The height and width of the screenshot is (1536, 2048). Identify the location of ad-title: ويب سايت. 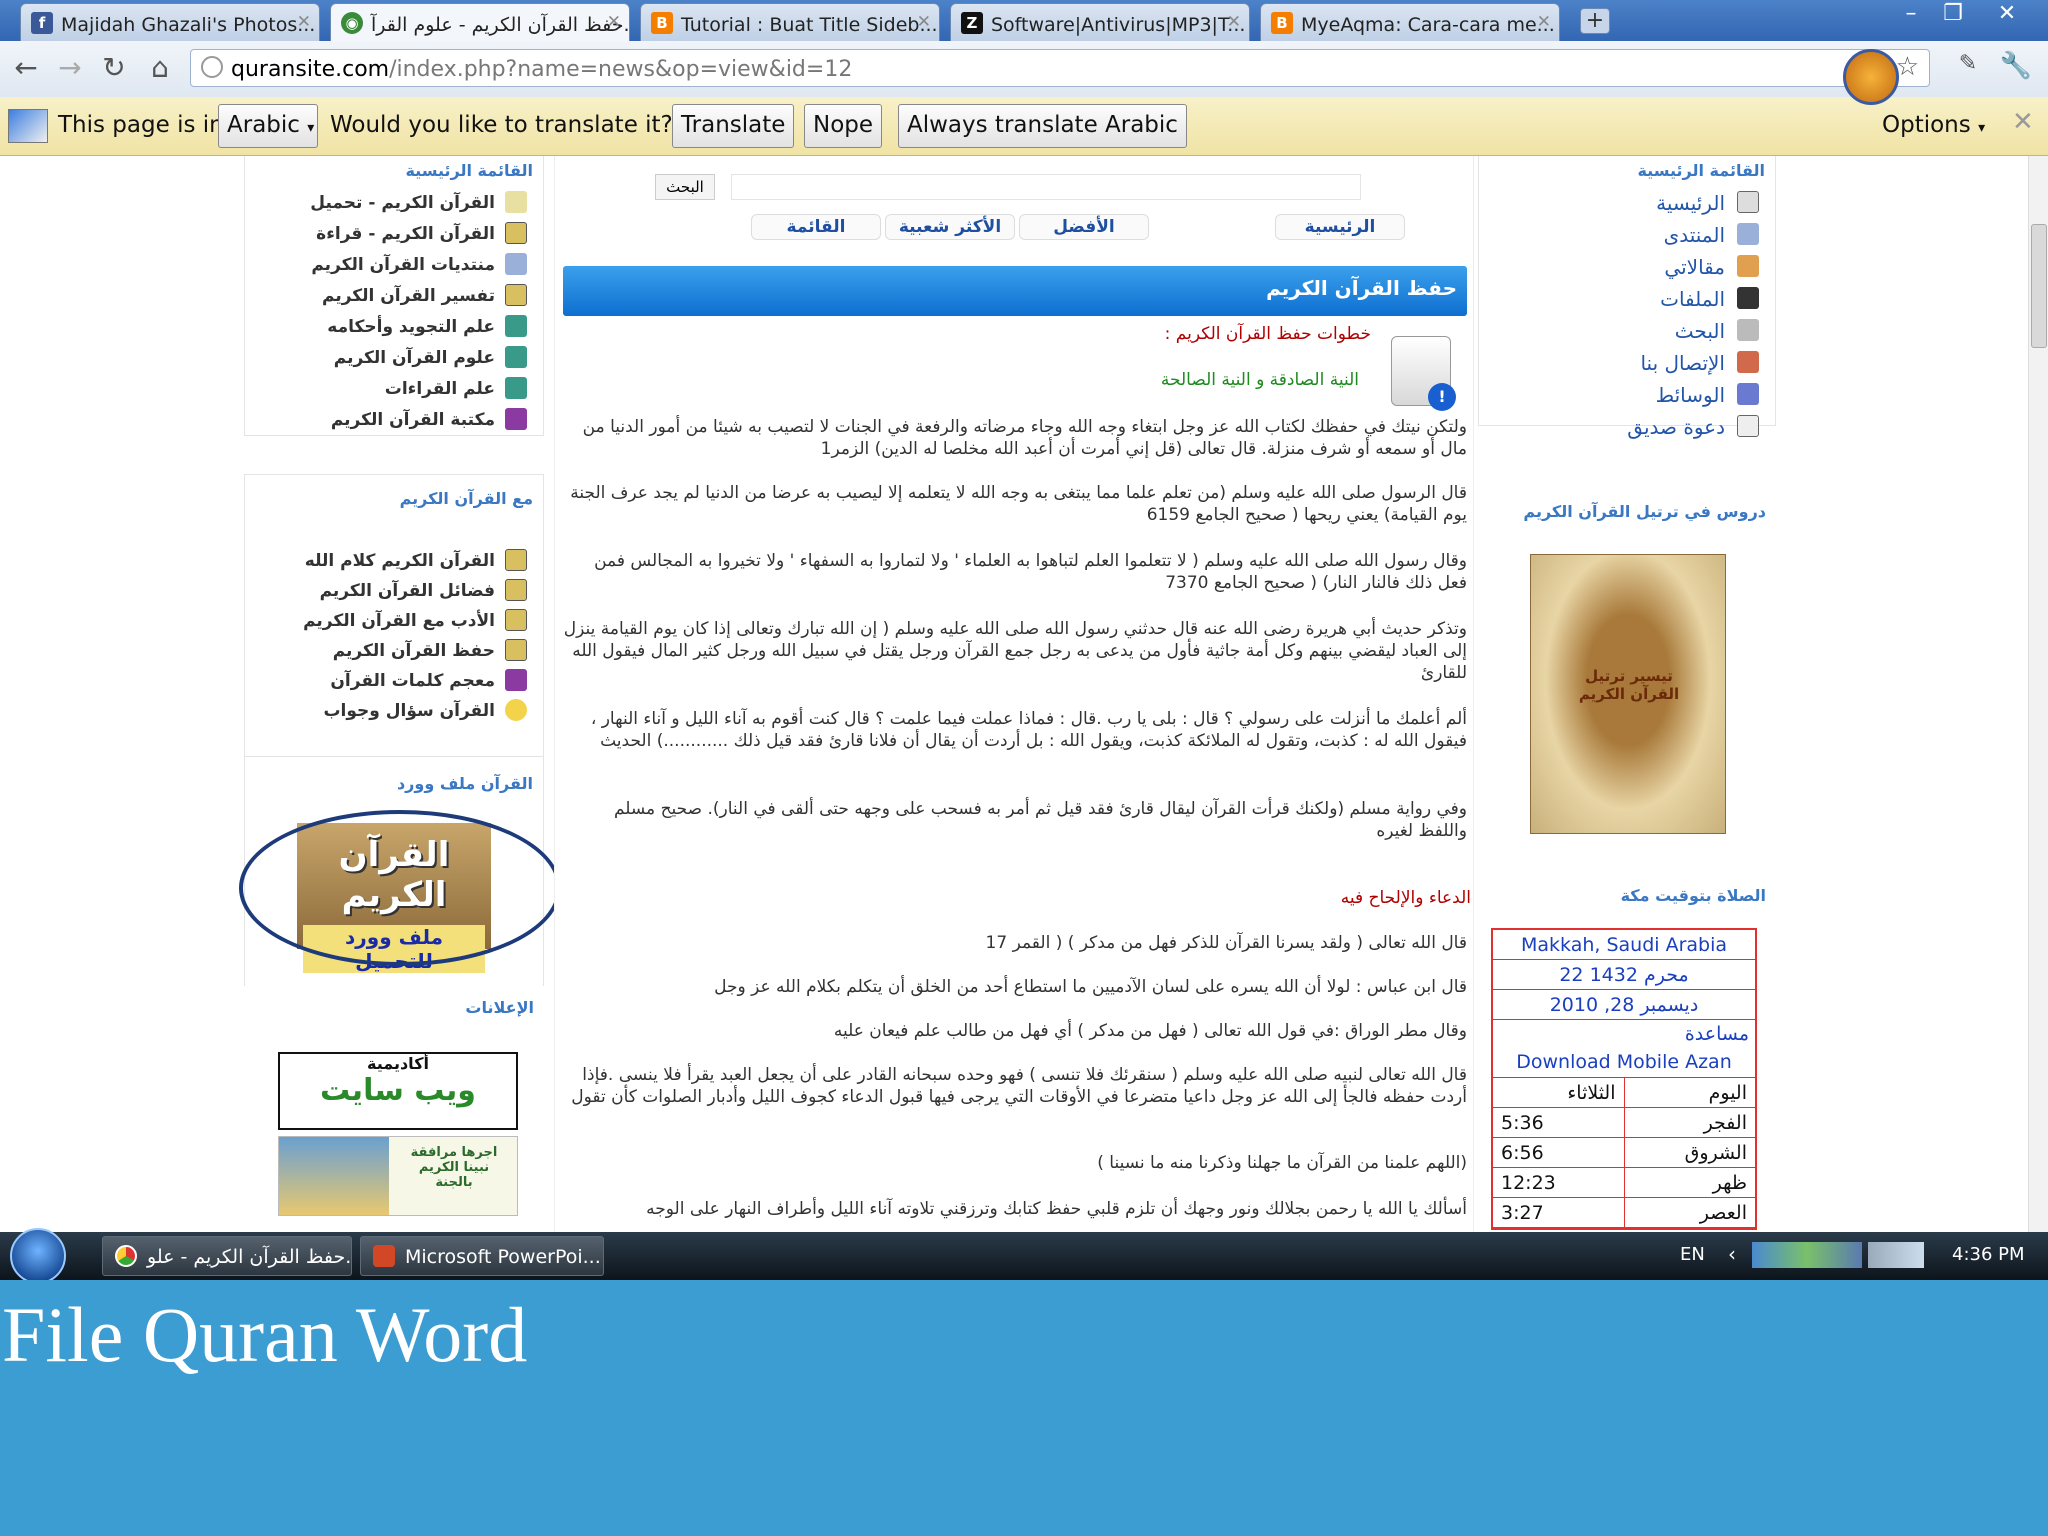
(398, 1090).